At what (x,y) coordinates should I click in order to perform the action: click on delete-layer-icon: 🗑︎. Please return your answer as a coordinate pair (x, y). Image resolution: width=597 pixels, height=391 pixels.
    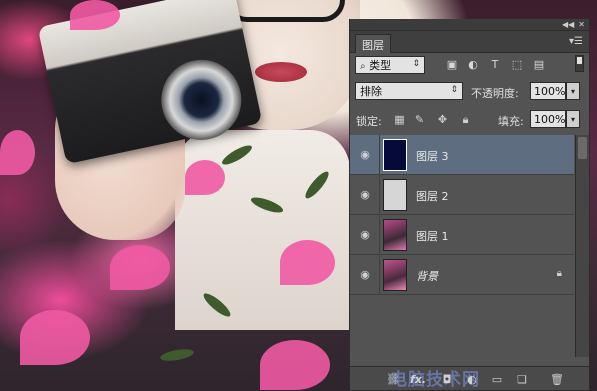
    Looking at the image, I should click on (557, 379).